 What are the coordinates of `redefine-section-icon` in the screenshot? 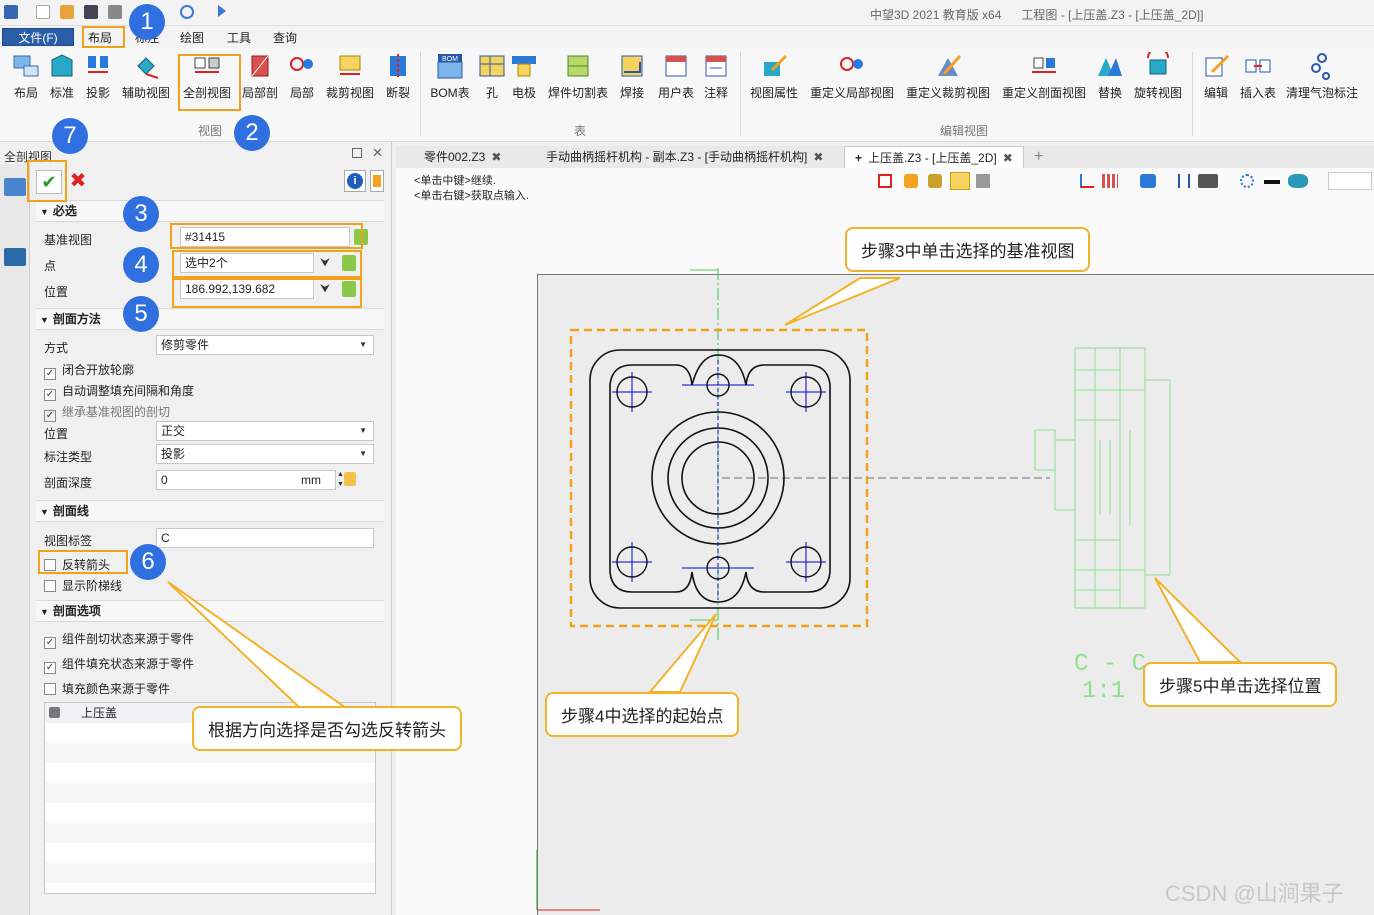 It's located at (1044, 66).